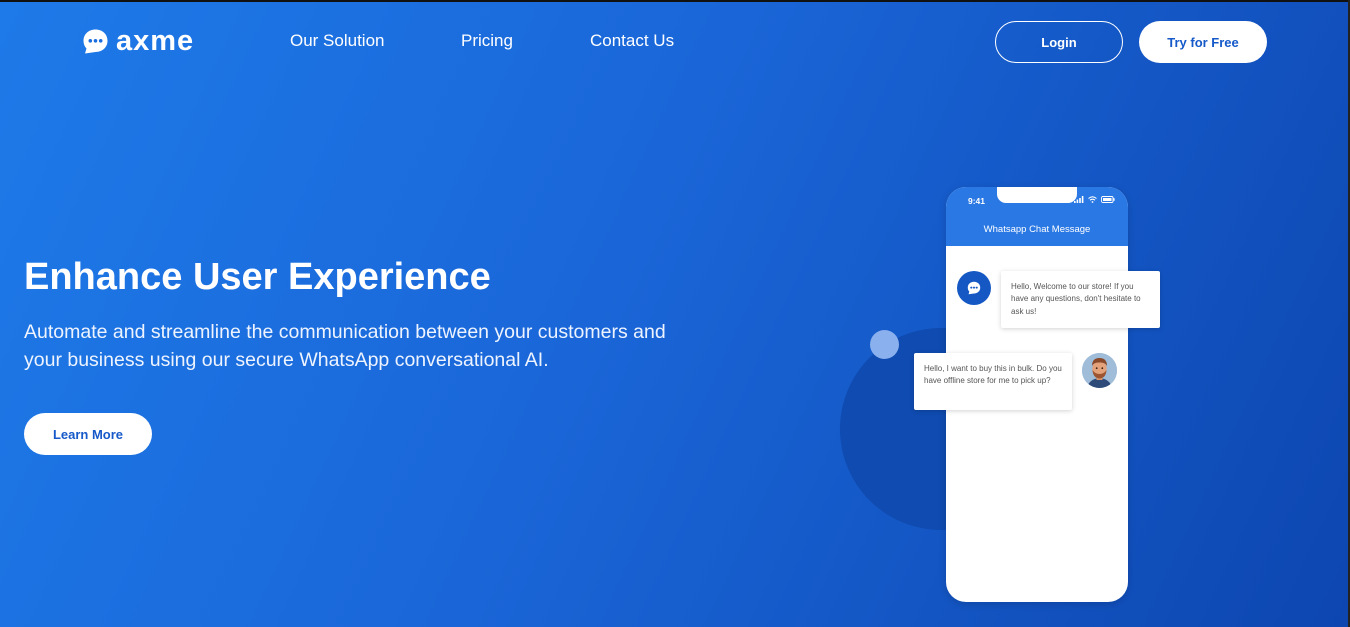 Image resolution: width=1350 pixels, height=627 pixels. What do you see at coordinates (632, 41) in the screenshot?
I see `nav-contact-us: Contact Us` at bounding box center [632, 41].